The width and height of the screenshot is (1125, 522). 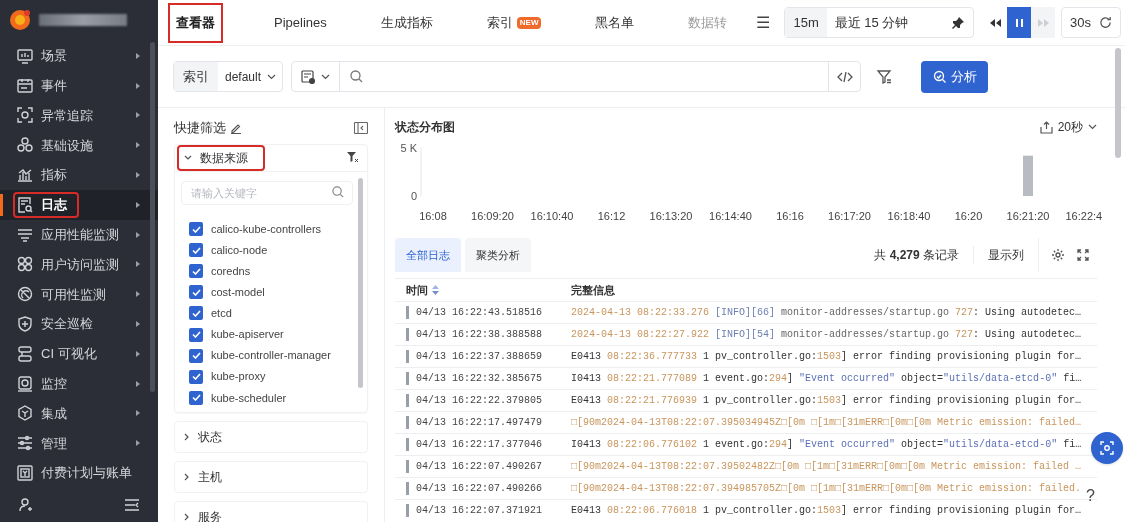 I want to click on axis-tick-label: 16:08, so click(x=433, y=216).